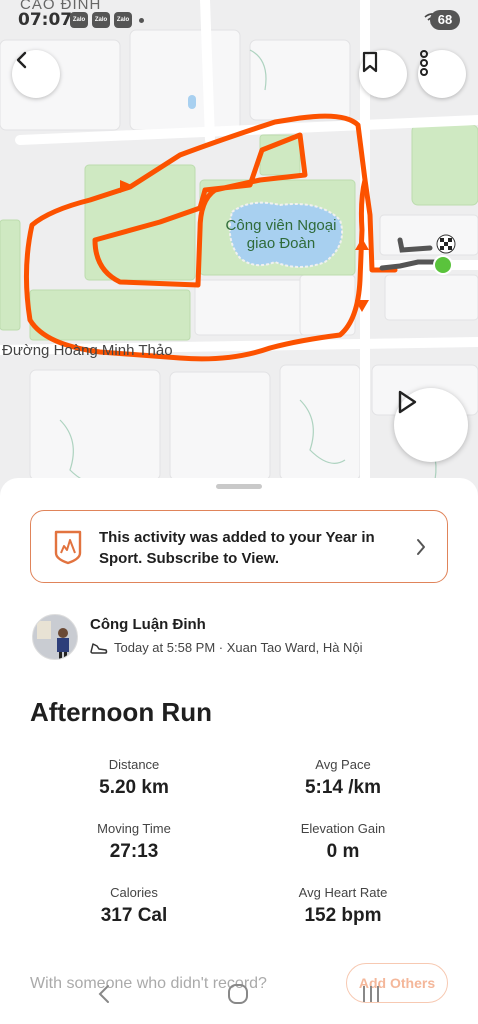 This screenshot has height=1024, width=478. What do you see at coordinates (445, 20) in the screenshot?
I see `battery-icon: 68` at bounding box center [445, 20].